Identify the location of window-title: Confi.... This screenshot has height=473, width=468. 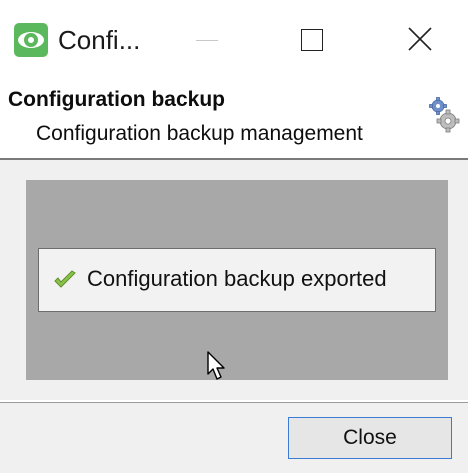
(99, 40).